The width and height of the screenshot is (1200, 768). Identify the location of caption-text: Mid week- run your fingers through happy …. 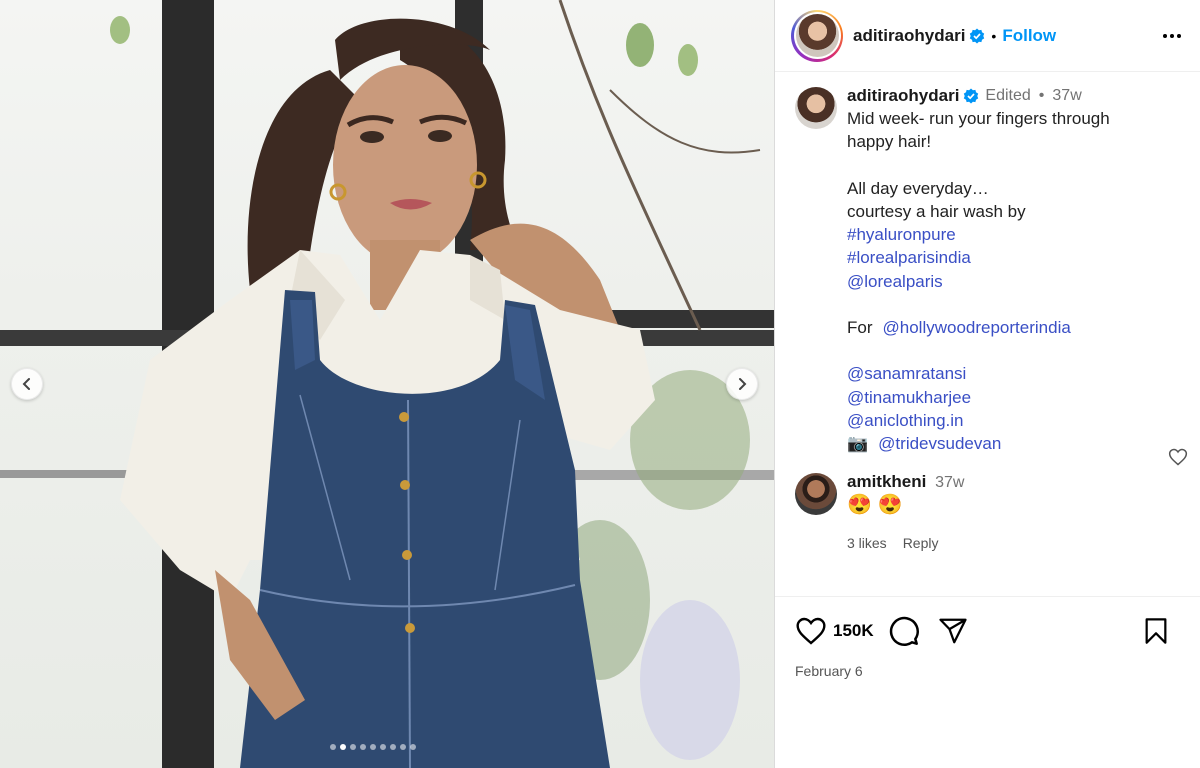
(978, 281).